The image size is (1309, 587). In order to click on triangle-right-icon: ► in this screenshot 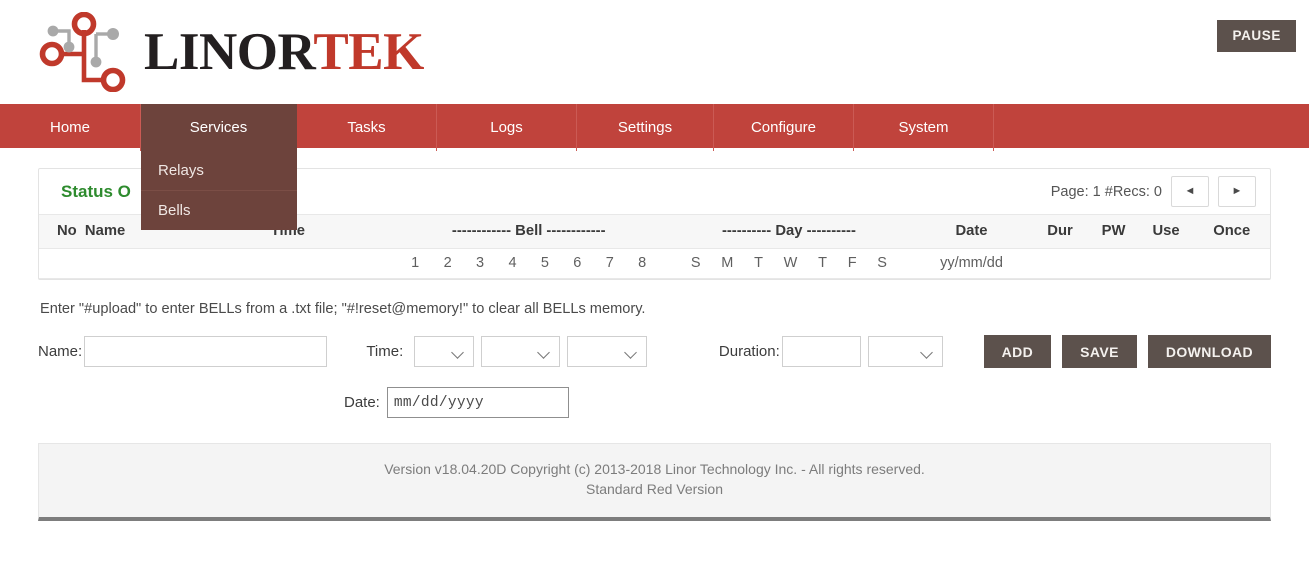, I will do `click(1237, 191)`.